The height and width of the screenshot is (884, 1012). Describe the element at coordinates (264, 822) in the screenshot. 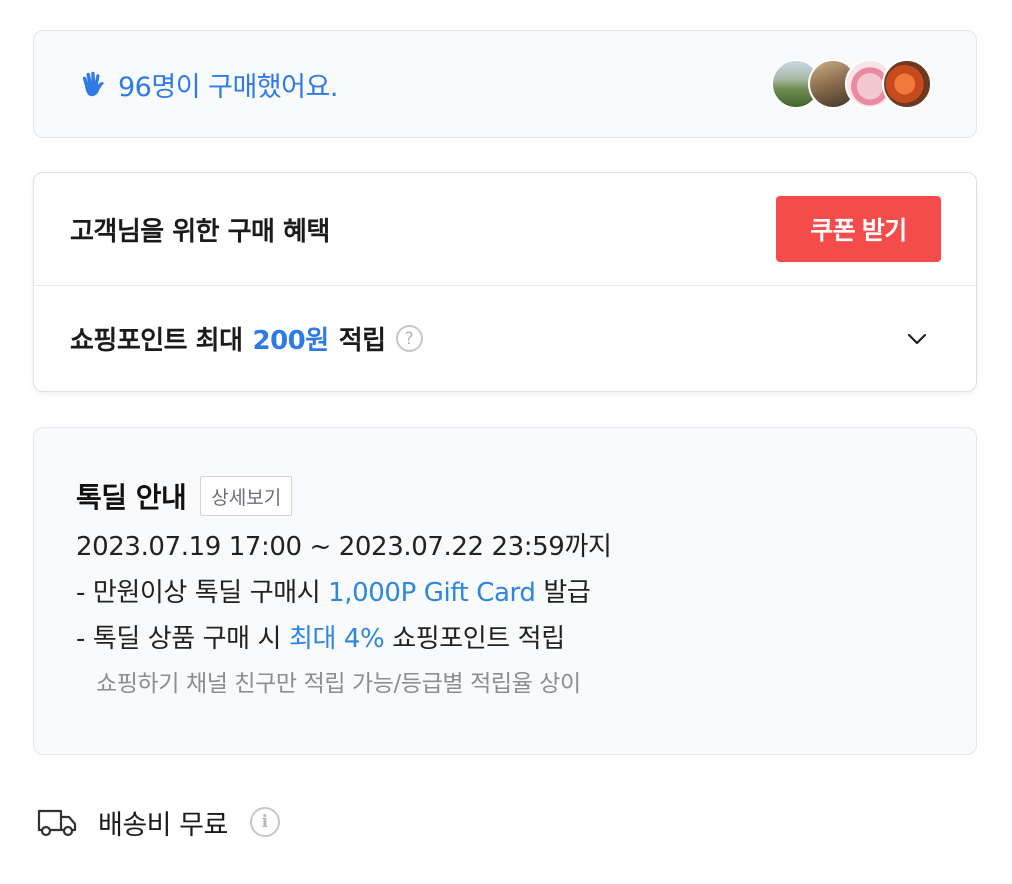

I see `info-icon: i` at that location.